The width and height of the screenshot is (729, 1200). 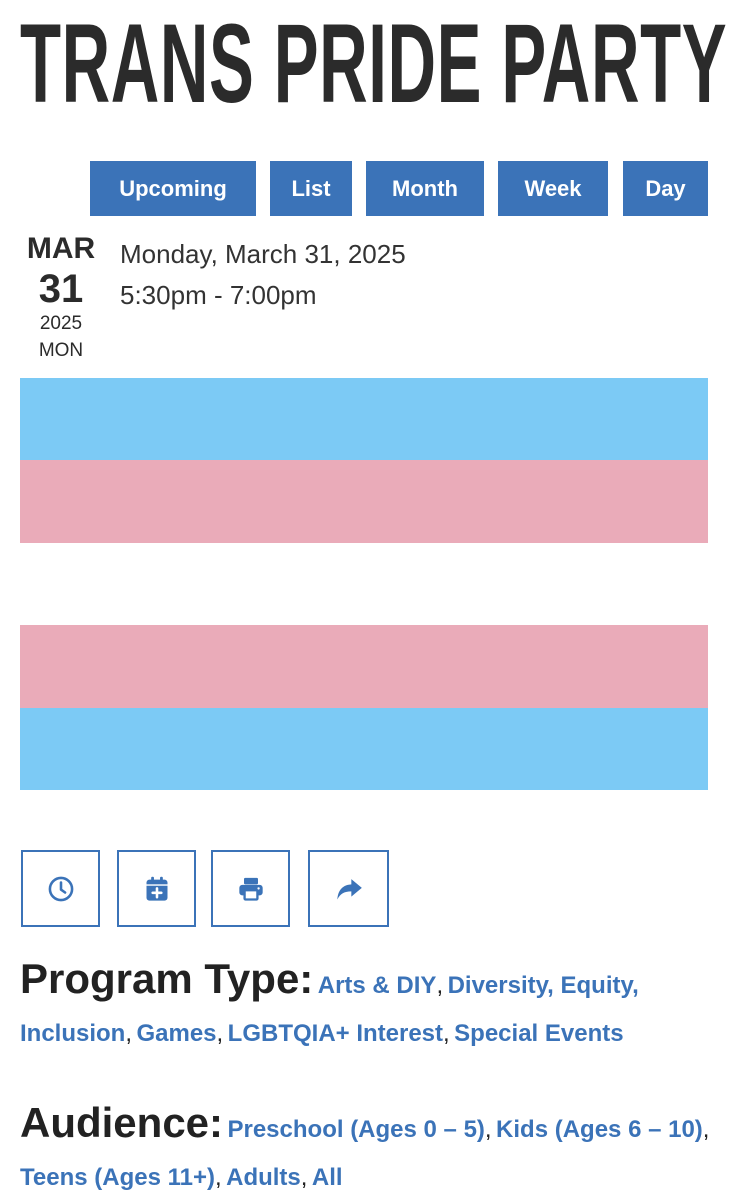 I want to click on date-weekday: MON, so click(x=61, y=350).